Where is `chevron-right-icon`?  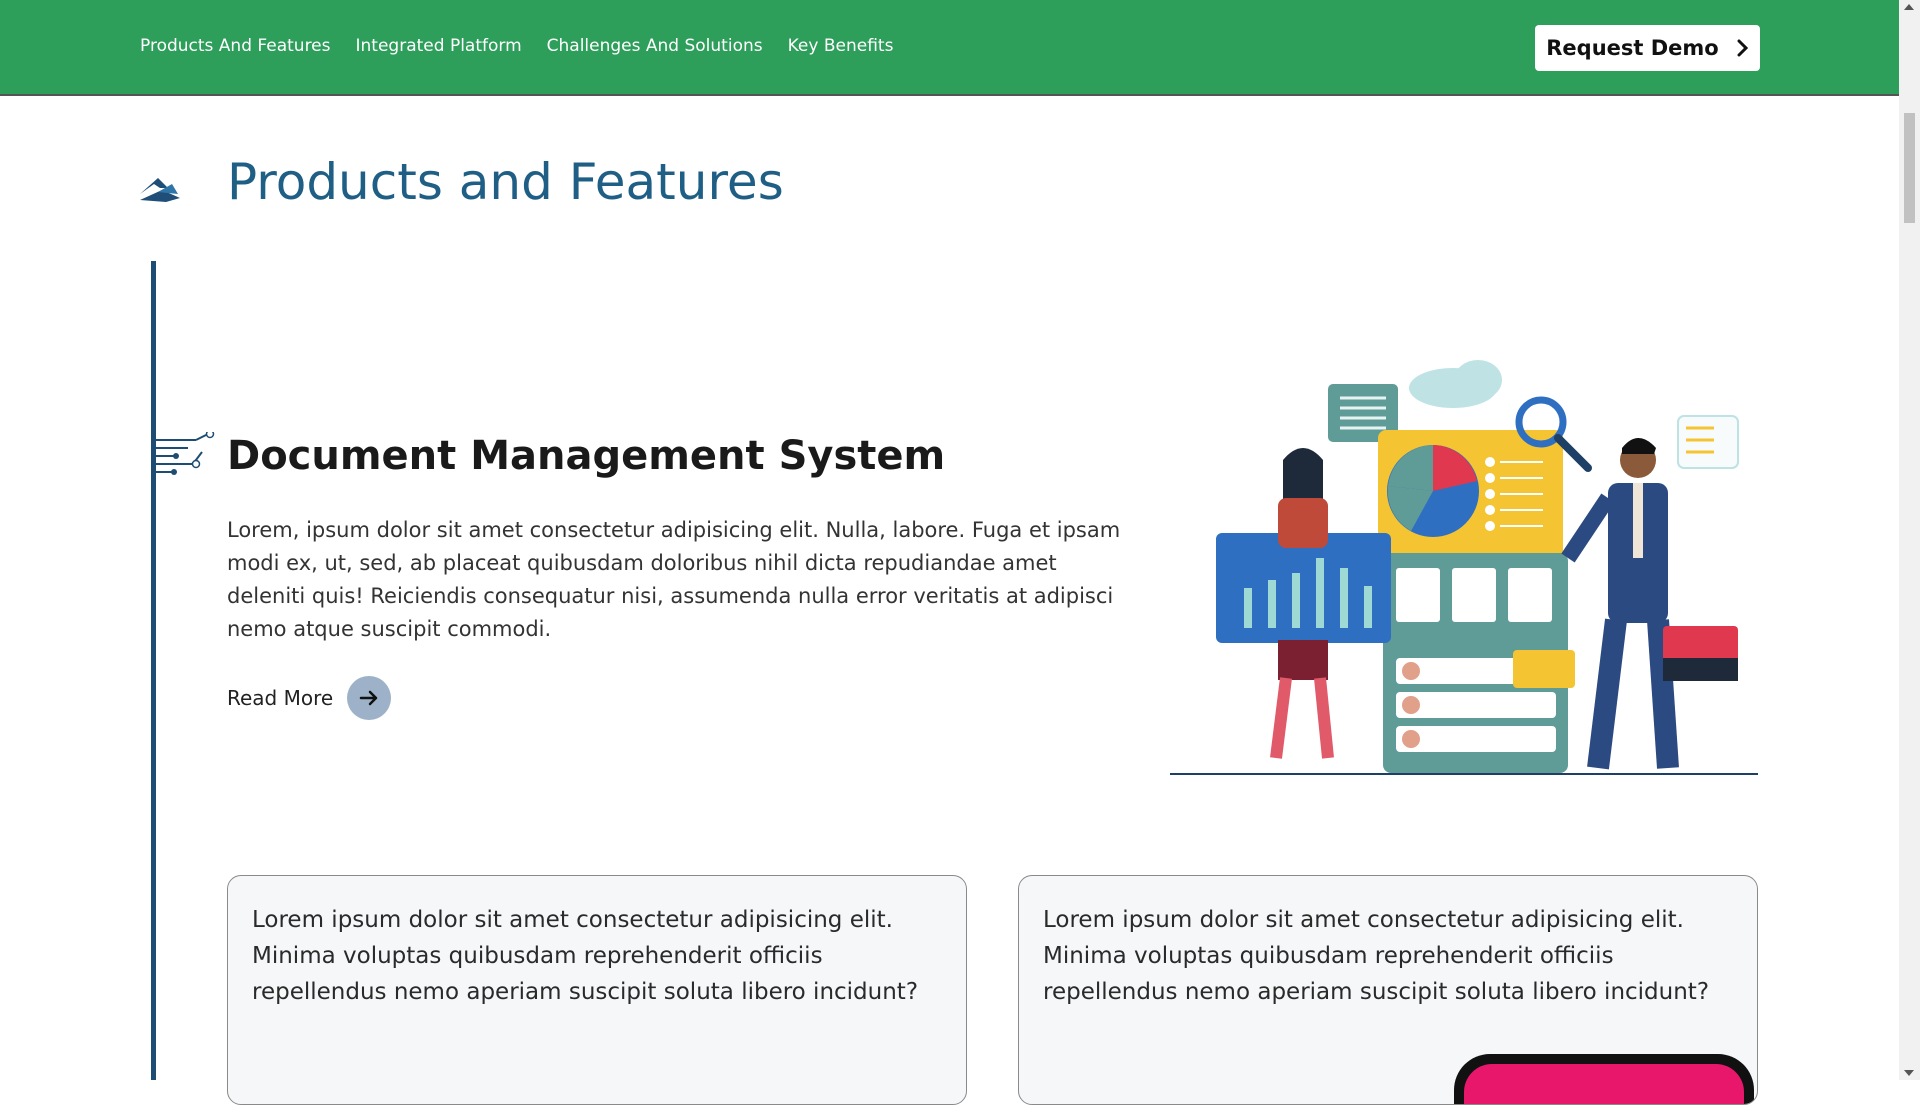 chevron-right-icon is located at coordinates (1742, 48).